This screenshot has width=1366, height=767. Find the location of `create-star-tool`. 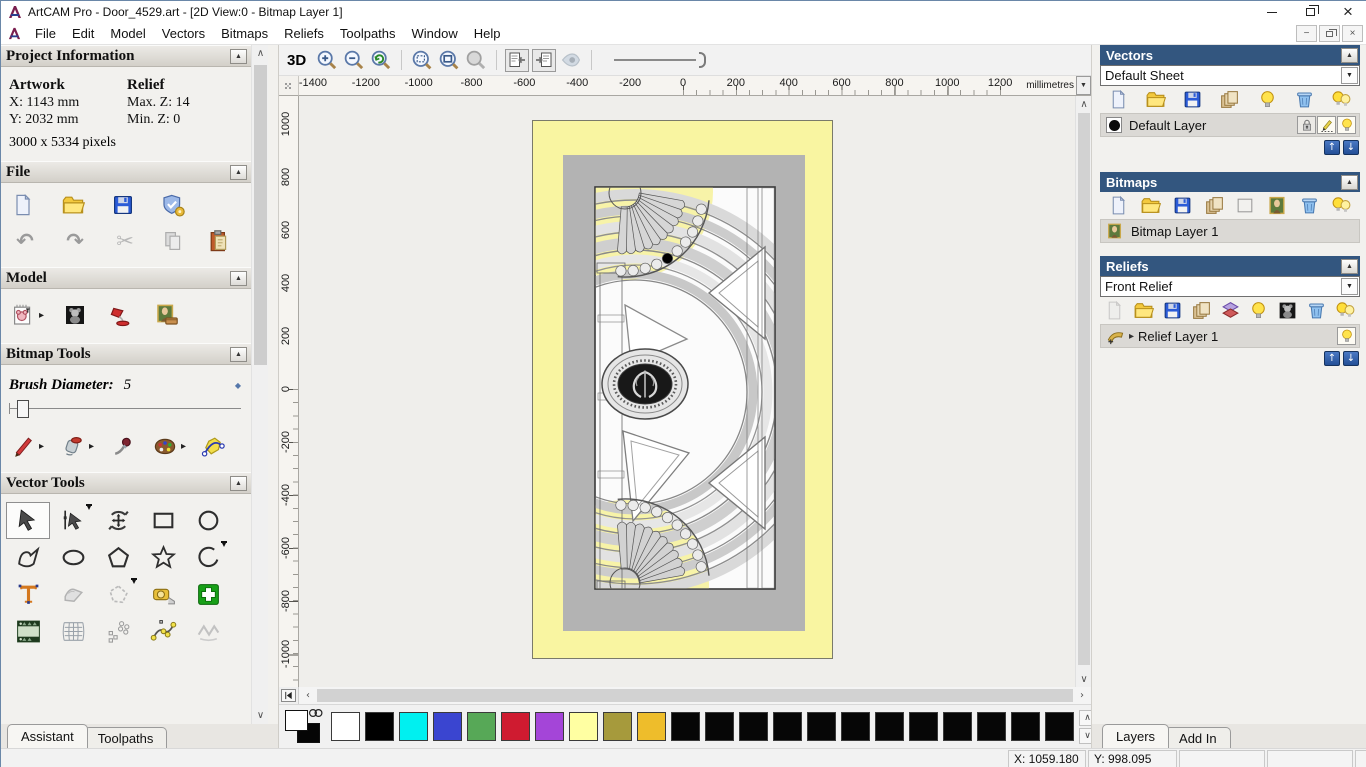

create-star-tool is located at coordinates (163, 557).